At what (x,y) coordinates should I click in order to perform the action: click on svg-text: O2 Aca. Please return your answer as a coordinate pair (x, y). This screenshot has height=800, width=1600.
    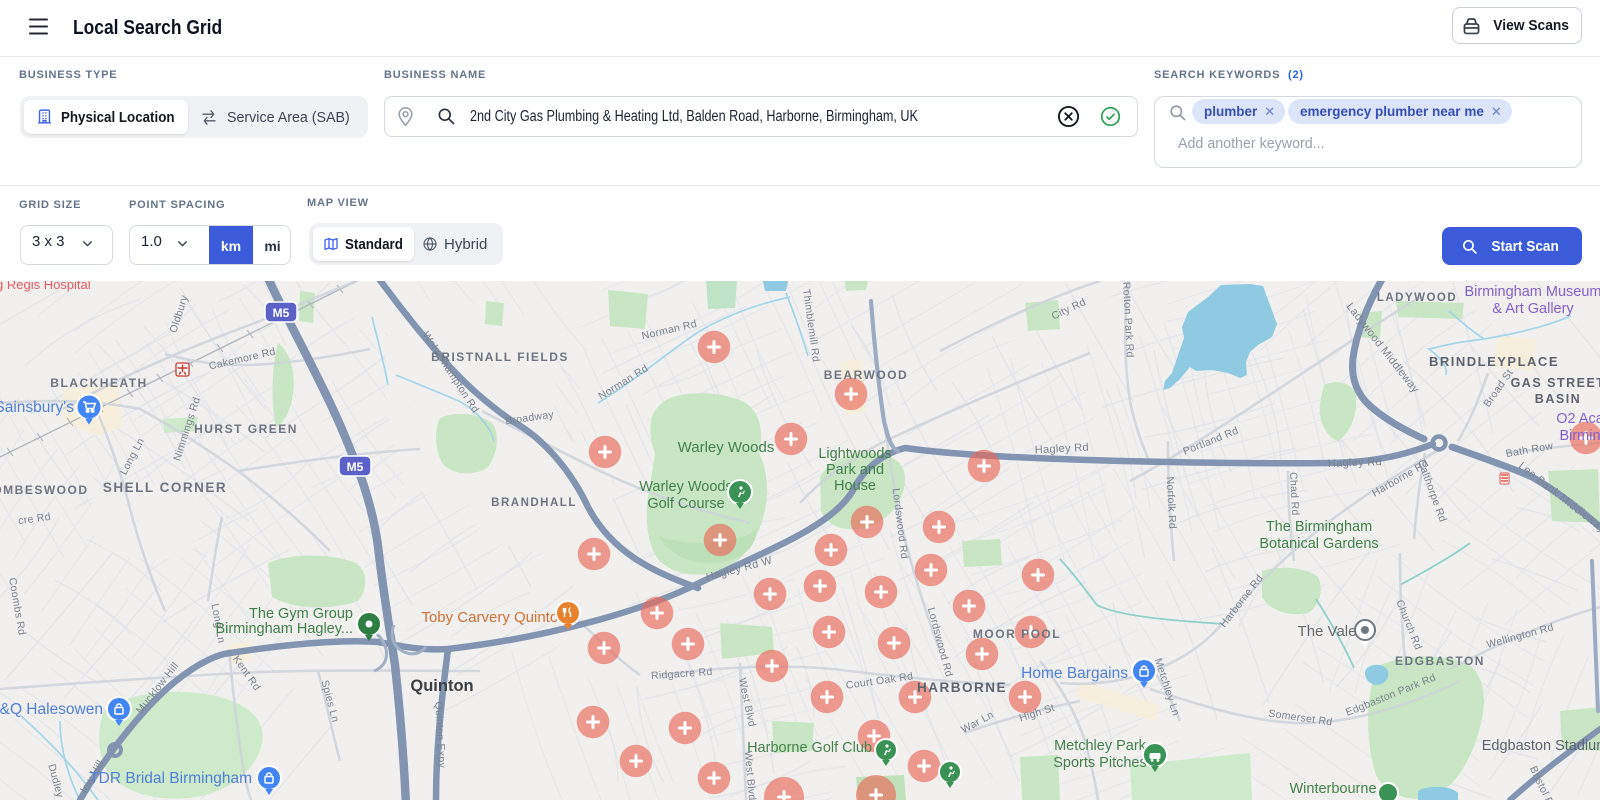
    Looking at the image, I should click on (1578, 419).